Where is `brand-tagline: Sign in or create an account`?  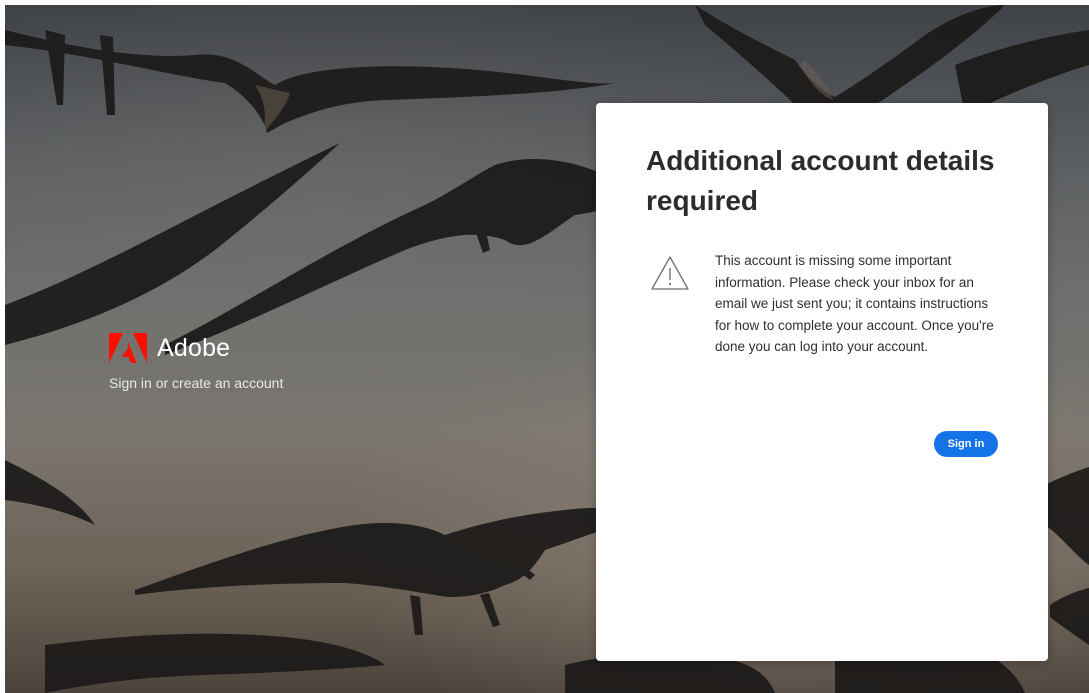
brand-tagline: Sign in or create an account is located at coordinates (196, 383).